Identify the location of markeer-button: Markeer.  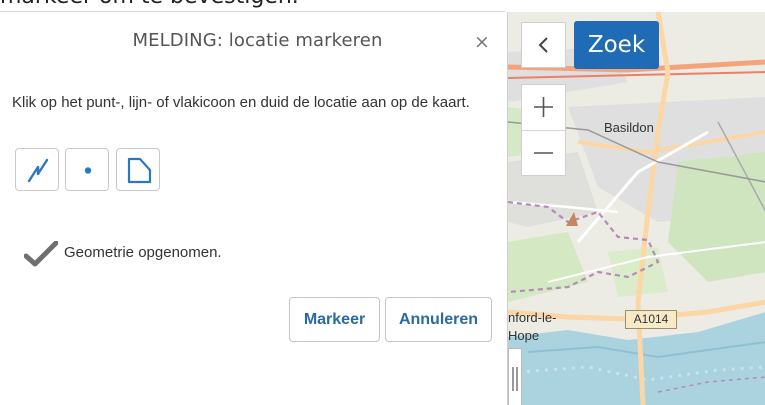
(334, 319).